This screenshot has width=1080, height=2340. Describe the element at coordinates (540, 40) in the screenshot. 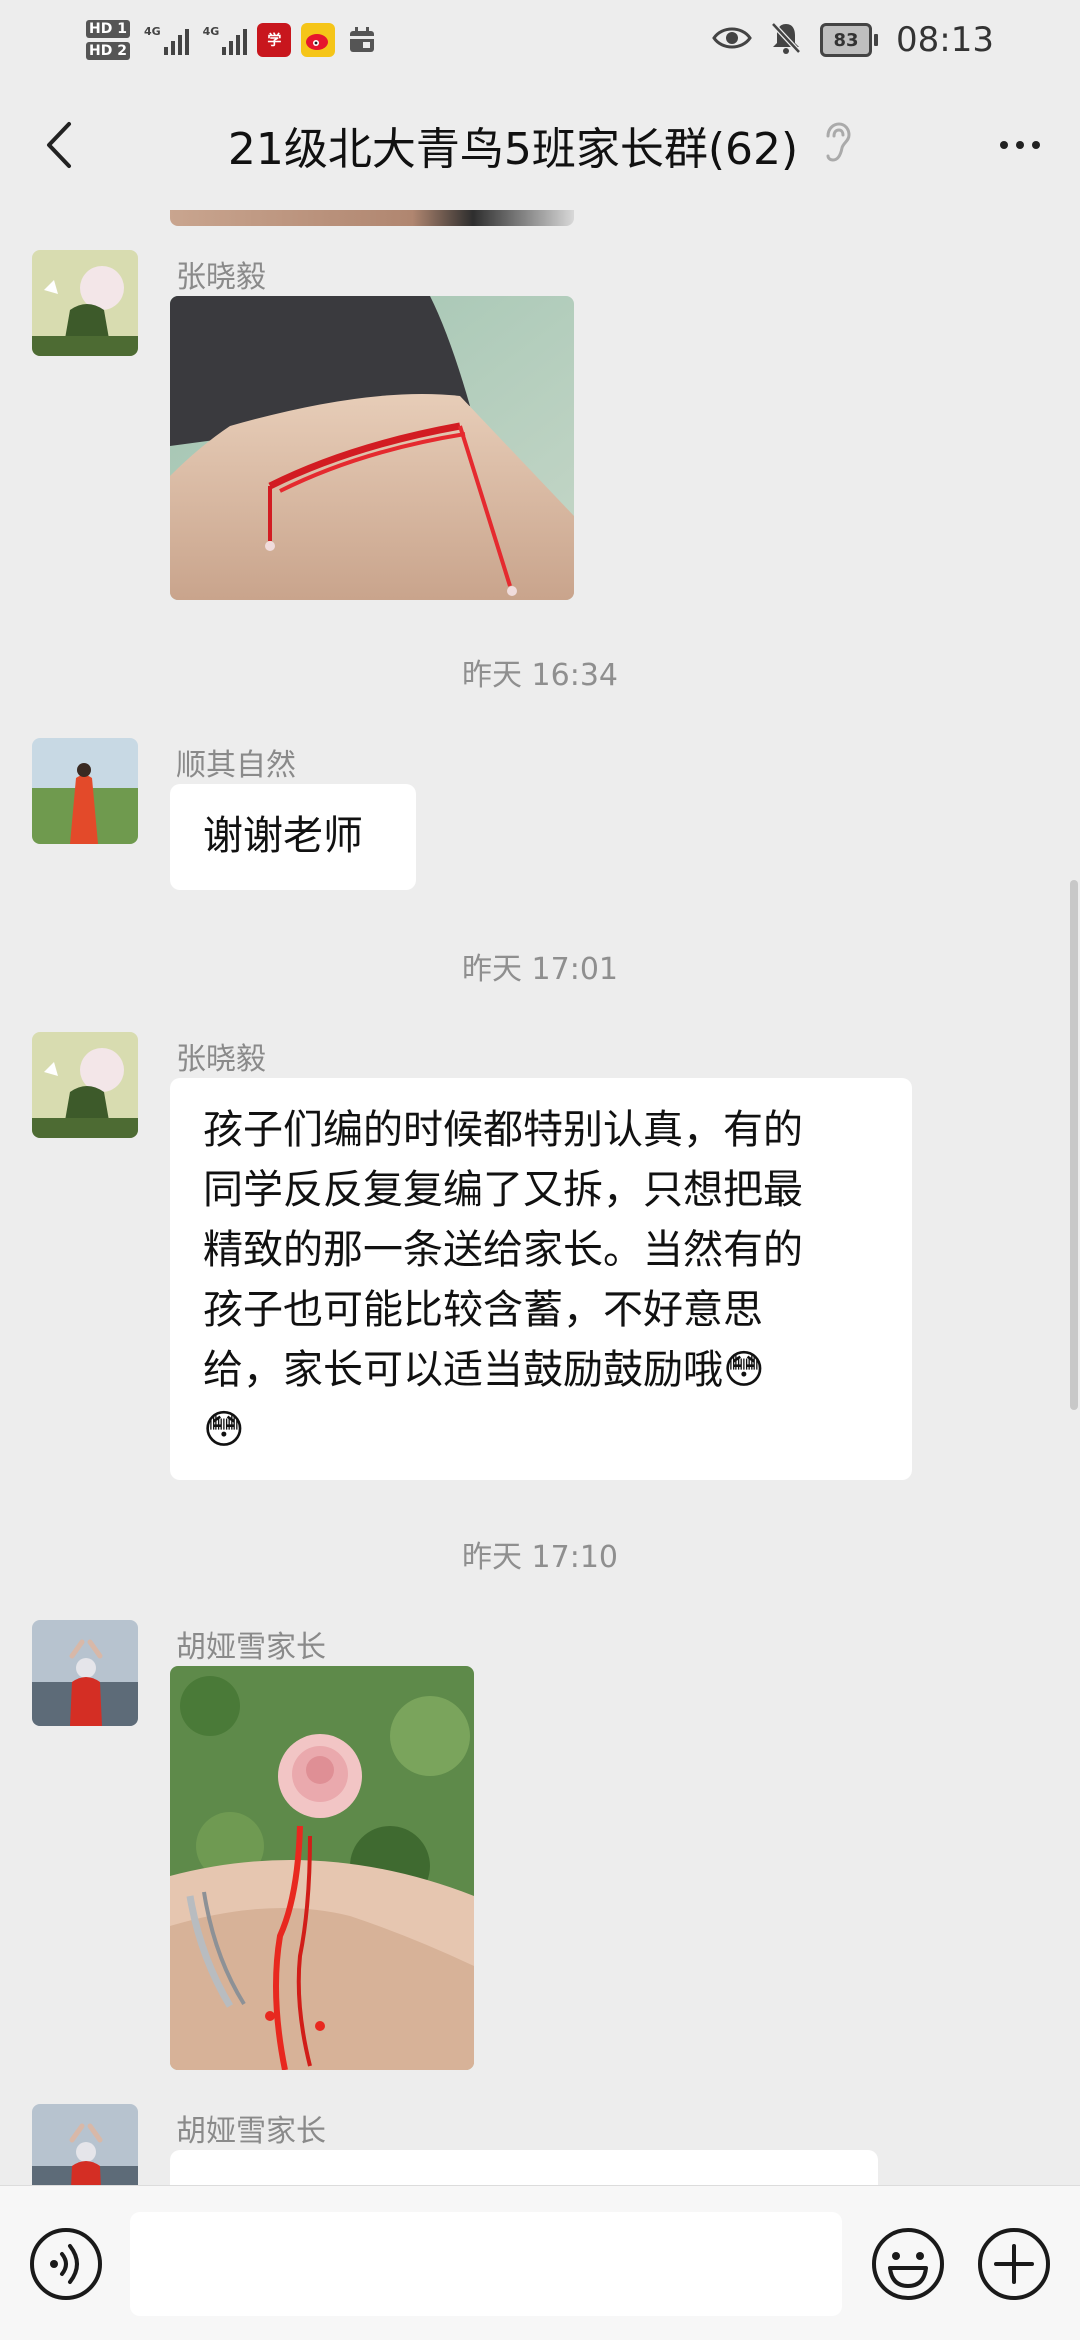

I see `status-bar: HD 1 HD 2 4G 4G 学 83 08:13` at that location.